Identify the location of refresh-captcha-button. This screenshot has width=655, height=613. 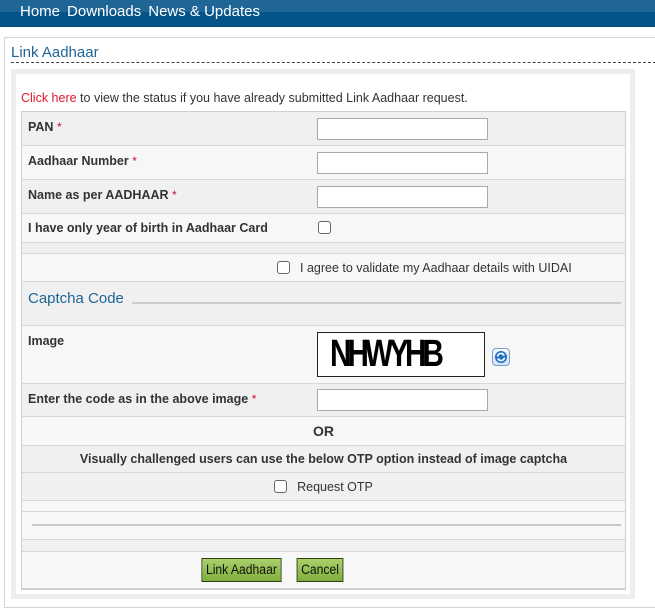
(501, 357).